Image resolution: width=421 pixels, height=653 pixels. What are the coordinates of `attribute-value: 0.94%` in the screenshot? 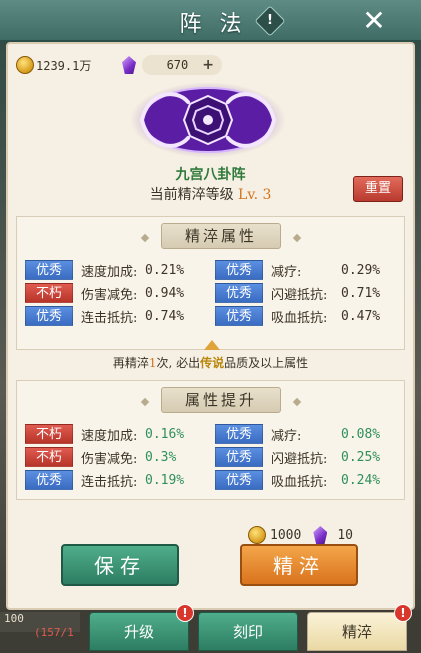 It's located at (165, 293).